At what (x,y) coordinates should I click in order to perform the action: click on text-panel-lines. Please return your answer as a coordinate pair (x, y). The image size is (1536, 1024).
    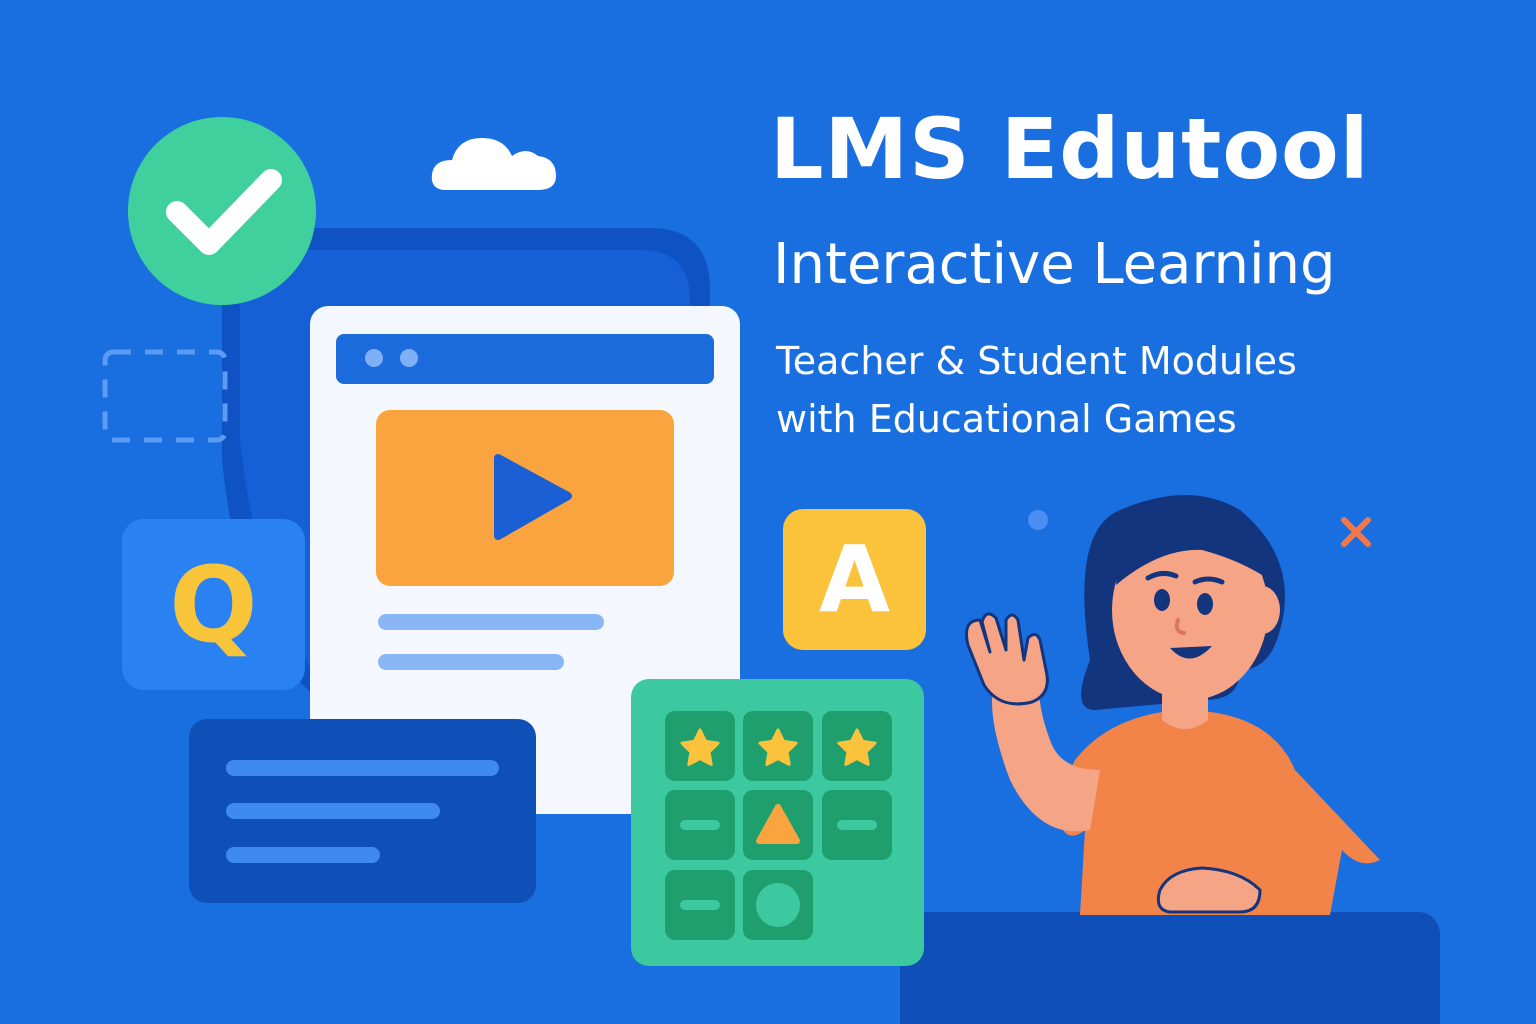
    Looking at the image, I should click on (362, 811).